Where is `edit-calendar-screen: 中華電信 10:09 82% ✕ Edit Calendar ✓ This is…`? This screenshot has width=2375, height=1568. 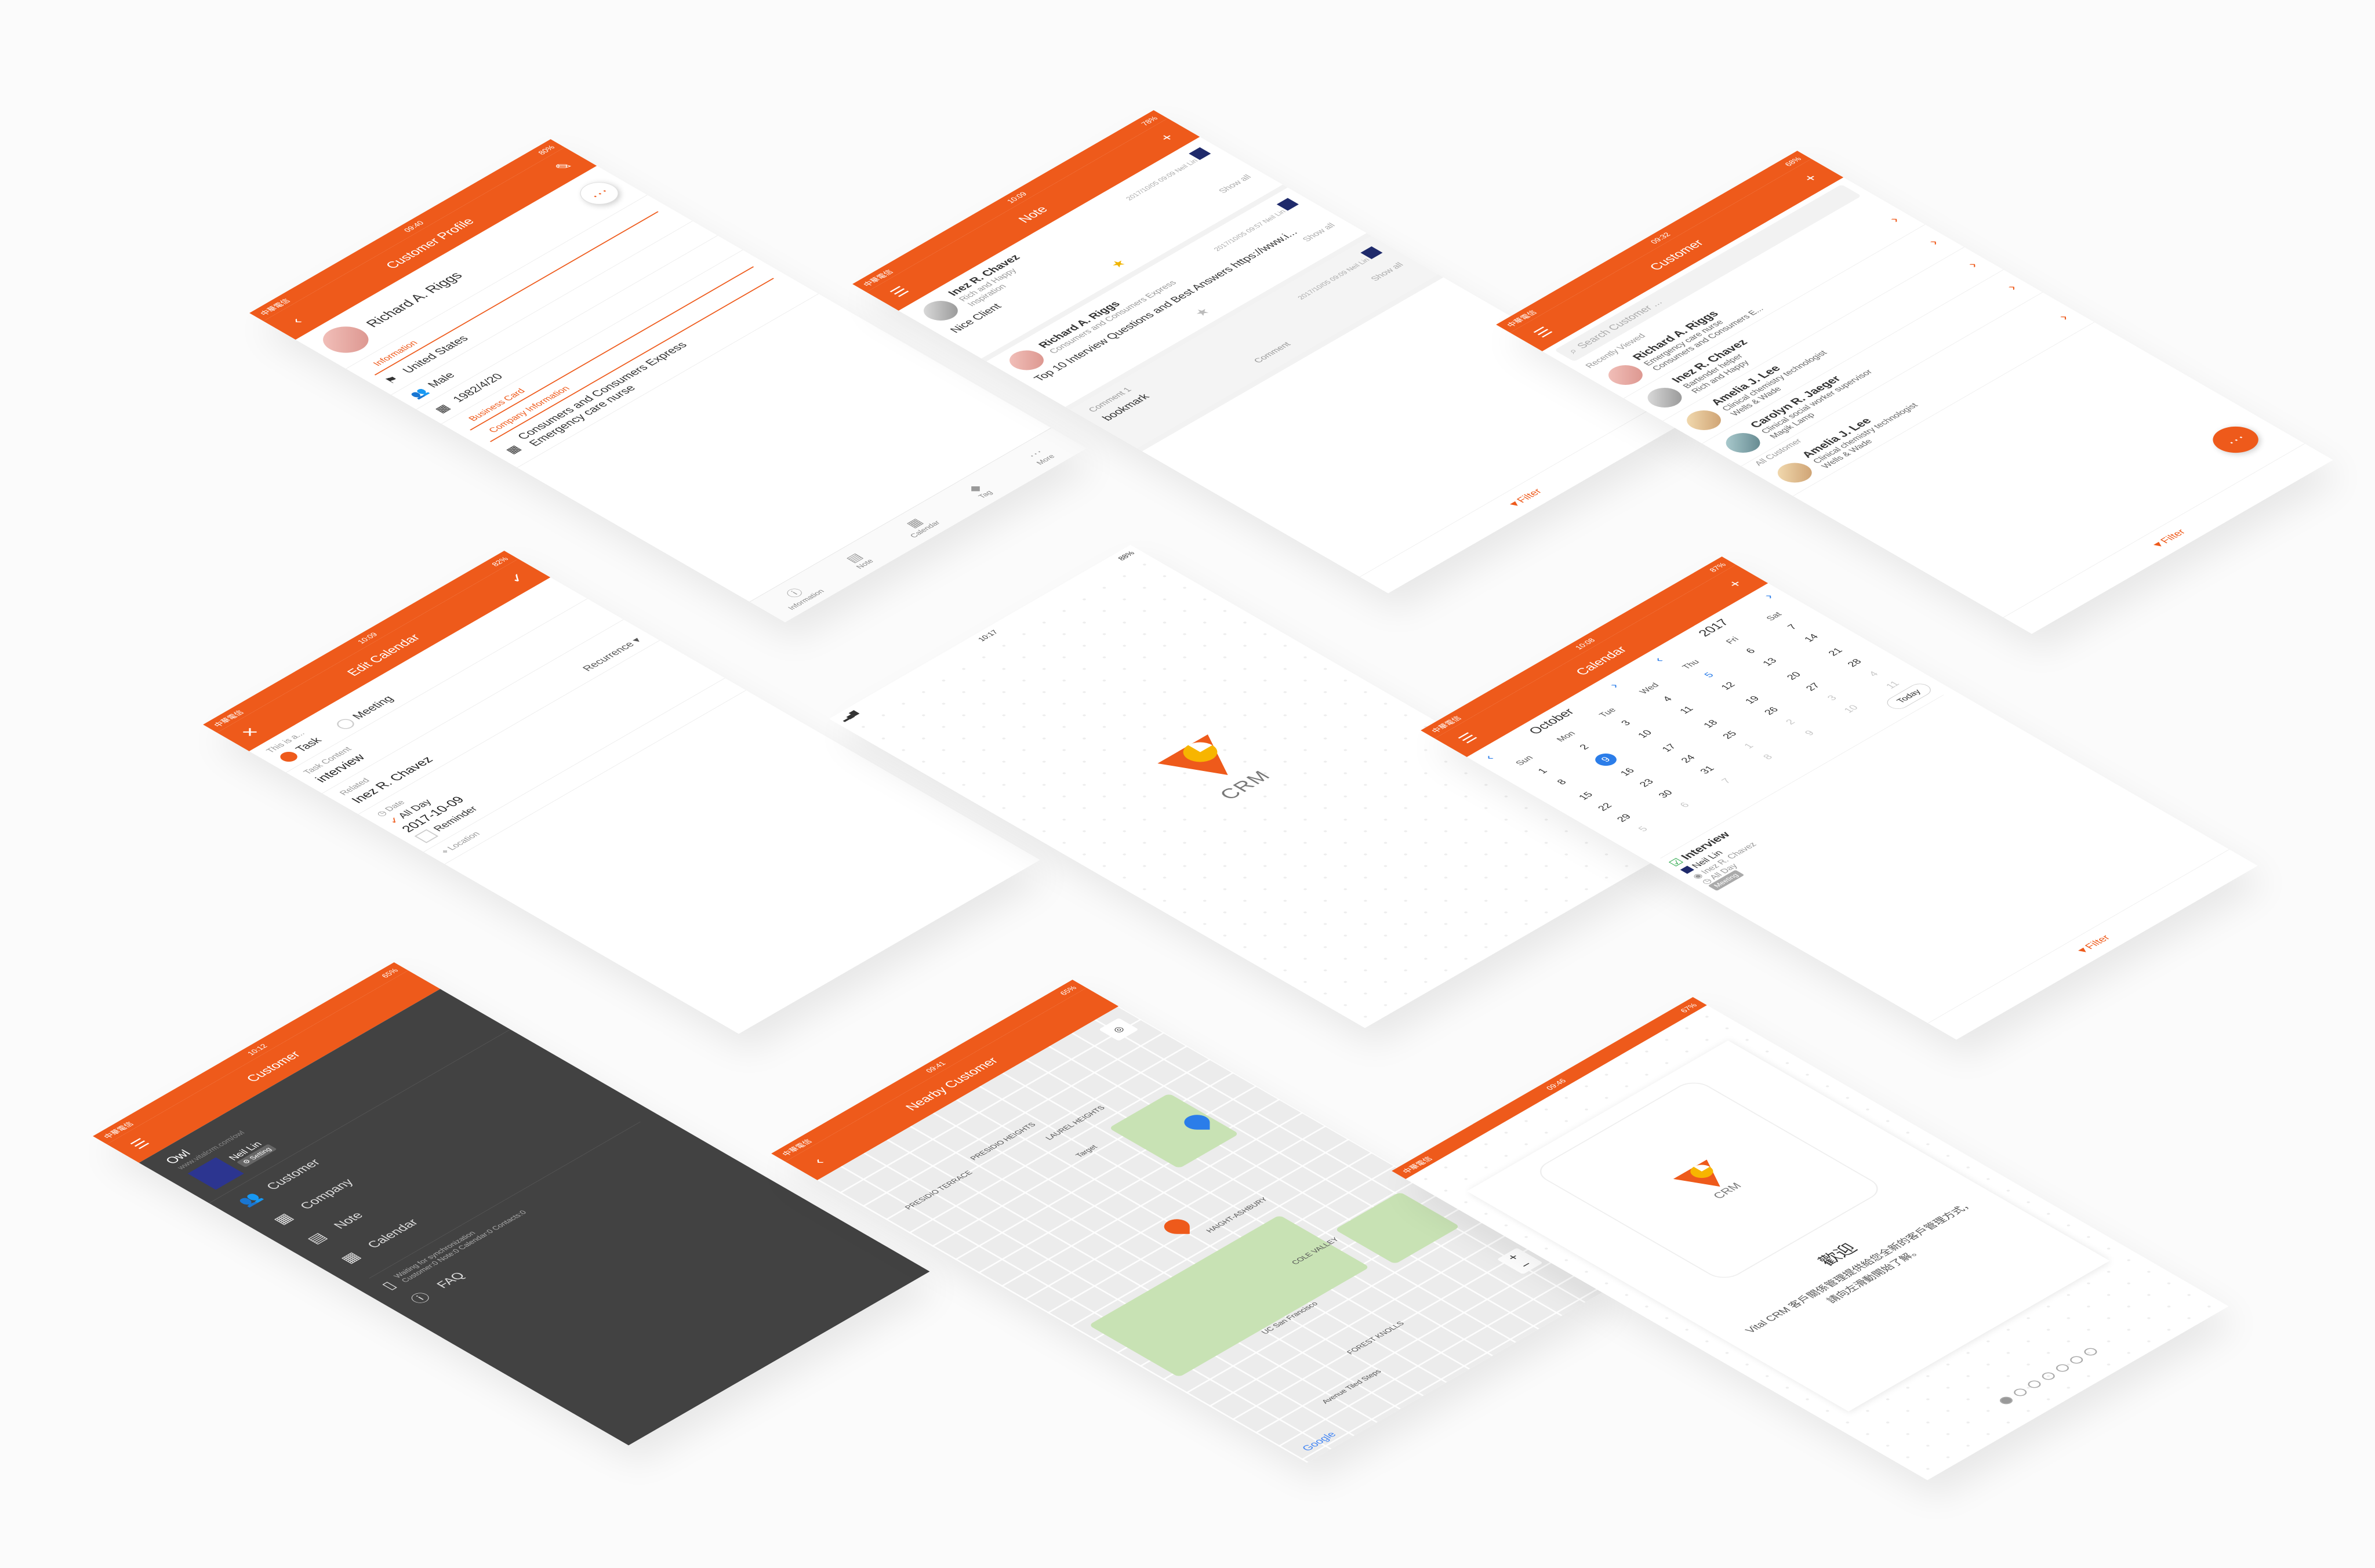 edit-calendar-screen: 中華電信 10:09 82% ✕ Edit Calendar ✓ This is… is located at coordinates (621, 793).